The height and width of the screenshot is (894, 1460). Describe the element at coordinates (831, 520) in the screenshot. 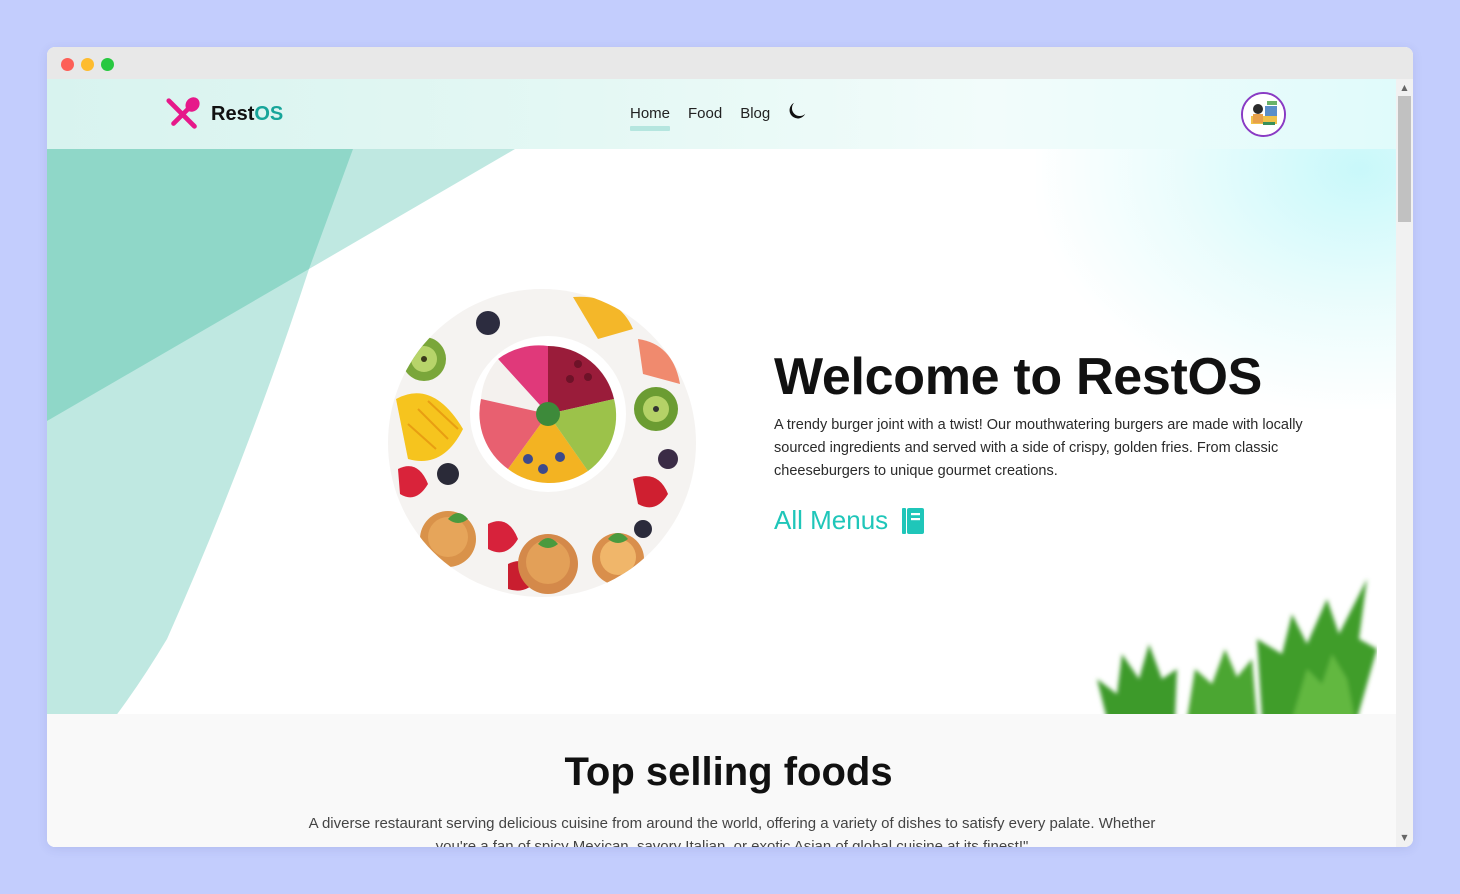

I see `all-menus-label: All Menus` at that location.